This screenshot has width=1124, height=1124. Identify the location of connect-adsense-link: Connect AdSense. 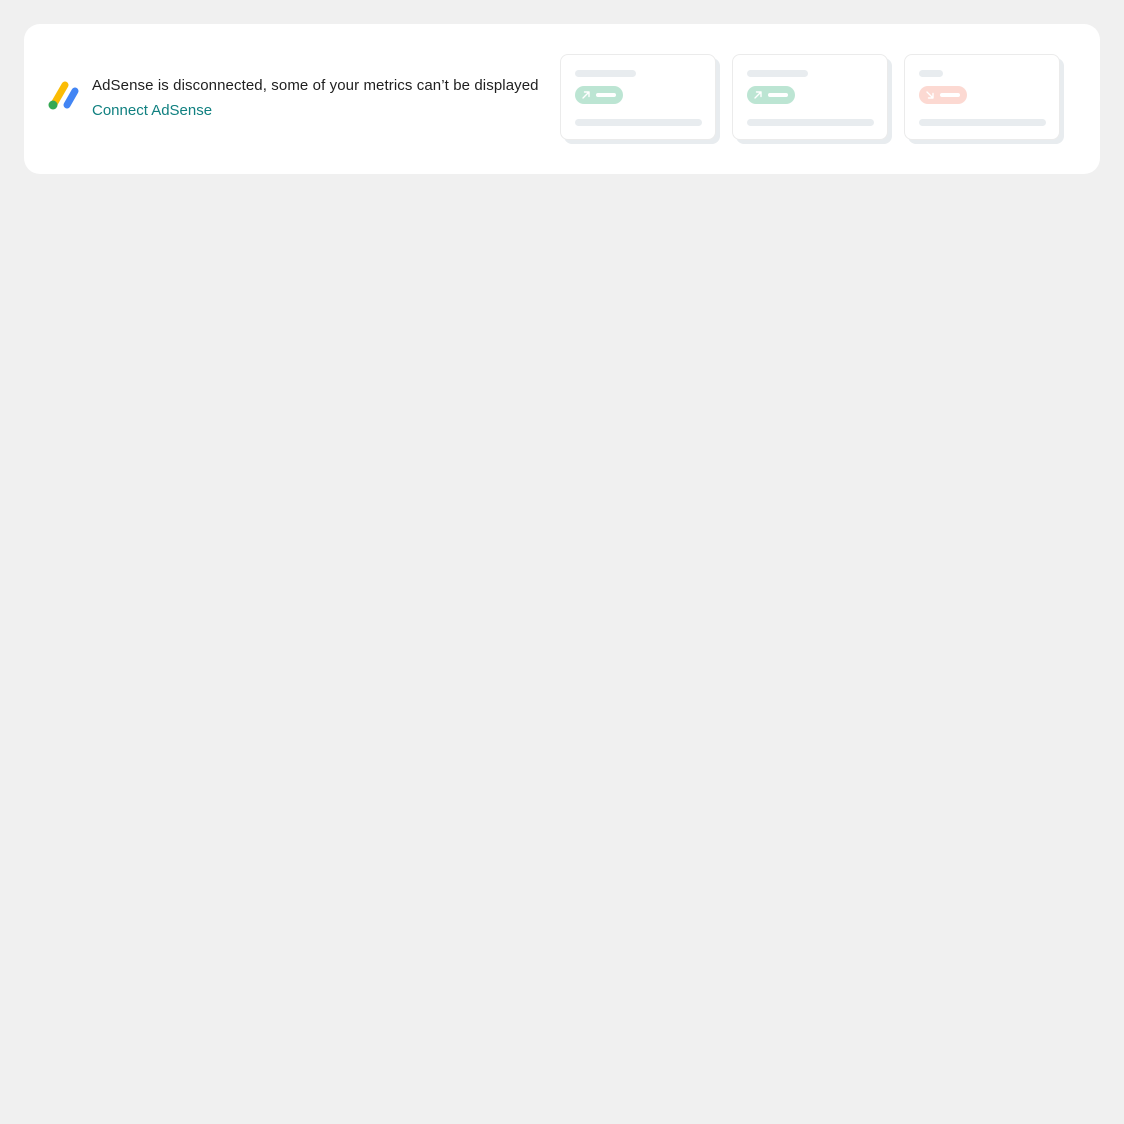
(152, 111).